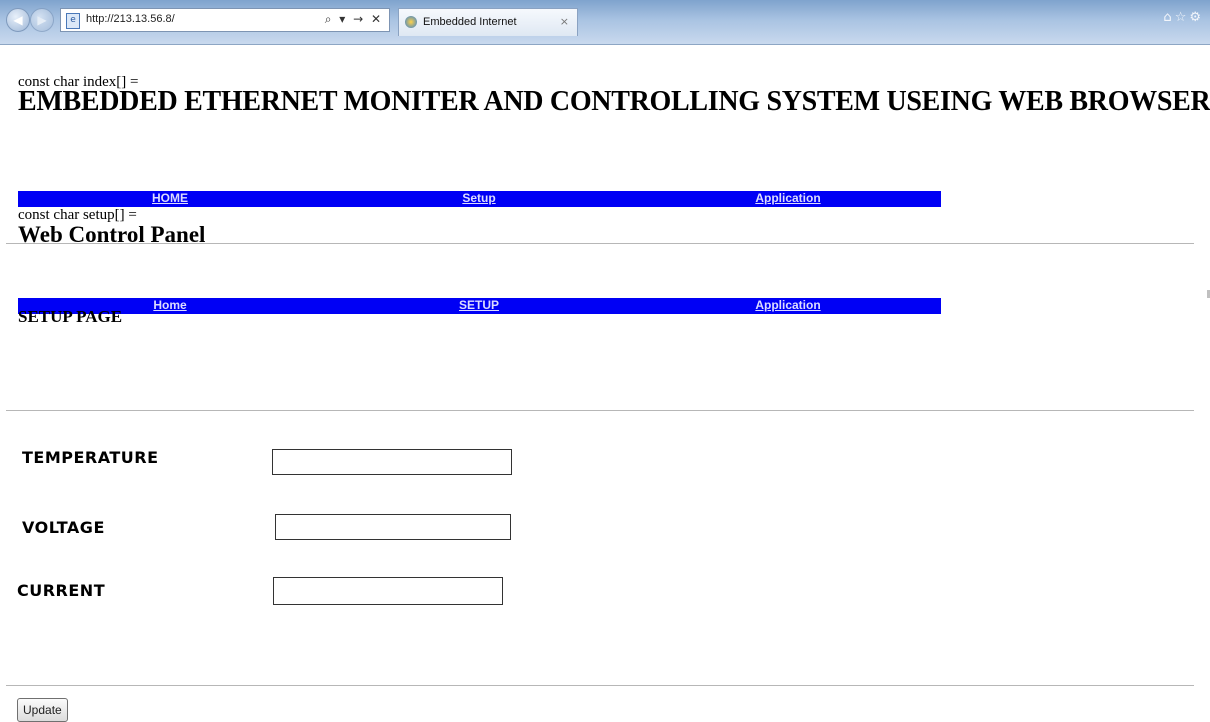  What do you see at coordinates (225, 20) in the screenshot?
I see `address-bar: e http://213.13.56.8/ ⌕ ▾ → ✕` at bounding box center [225, 20].